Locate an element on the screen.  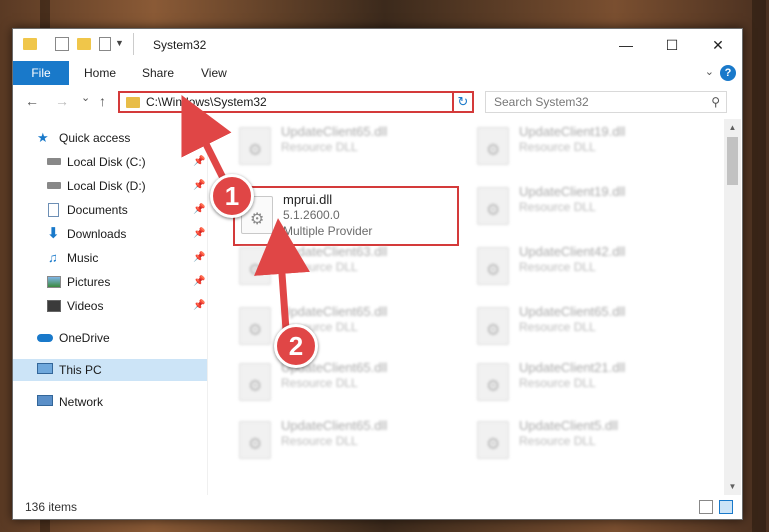
expand-ribbon-icon: ⌄ is located at coordinates (709, 71).